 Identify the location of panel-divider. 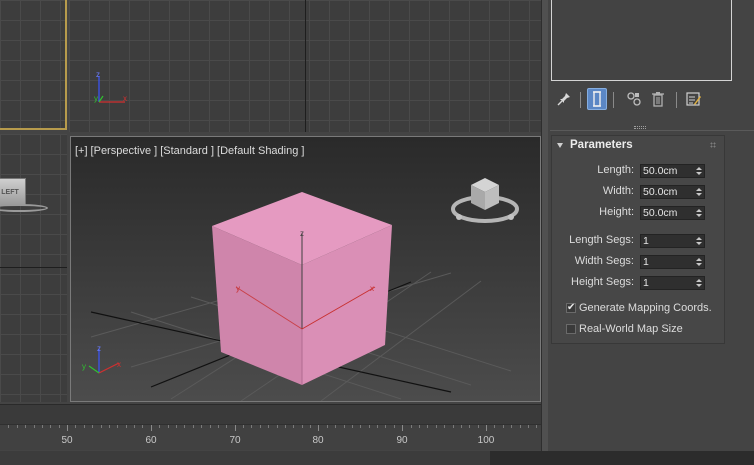
(652, 130).